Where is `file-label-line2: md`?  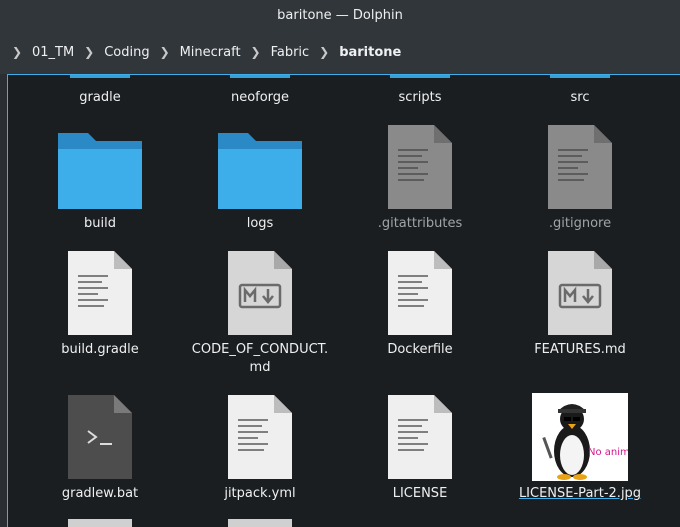 file-label-line2: md is located at coordinates (260, 367).